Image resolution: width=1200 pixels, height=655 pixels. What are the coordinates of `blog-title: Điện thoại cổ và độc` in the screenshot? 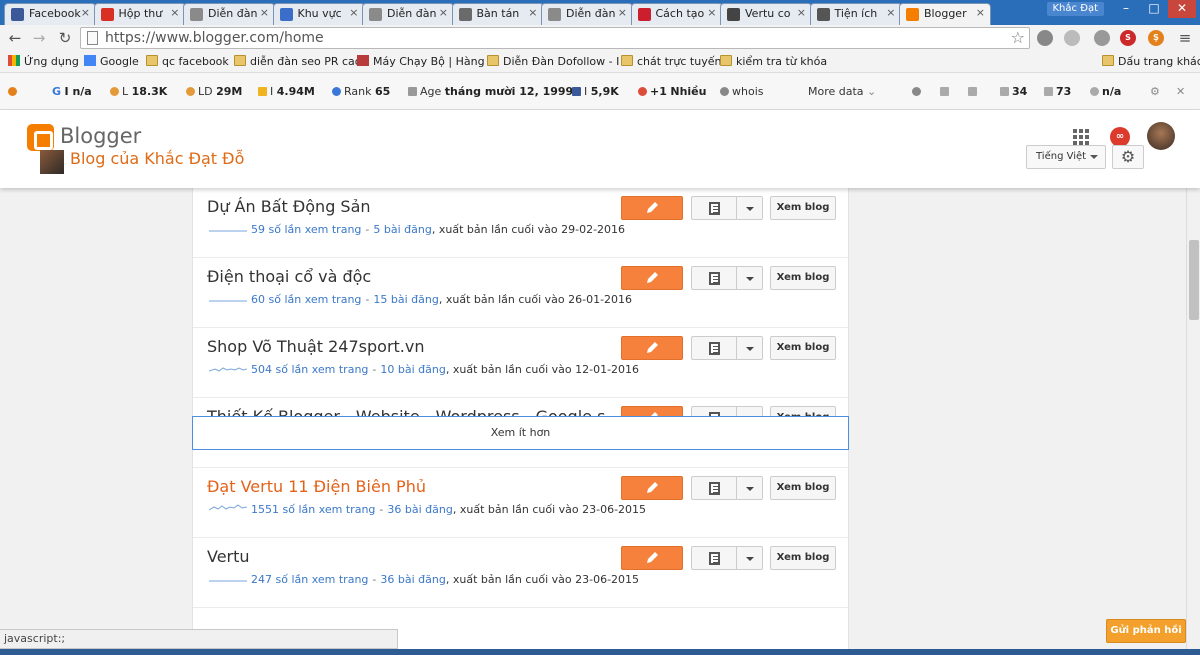 It's located at (289, 276).